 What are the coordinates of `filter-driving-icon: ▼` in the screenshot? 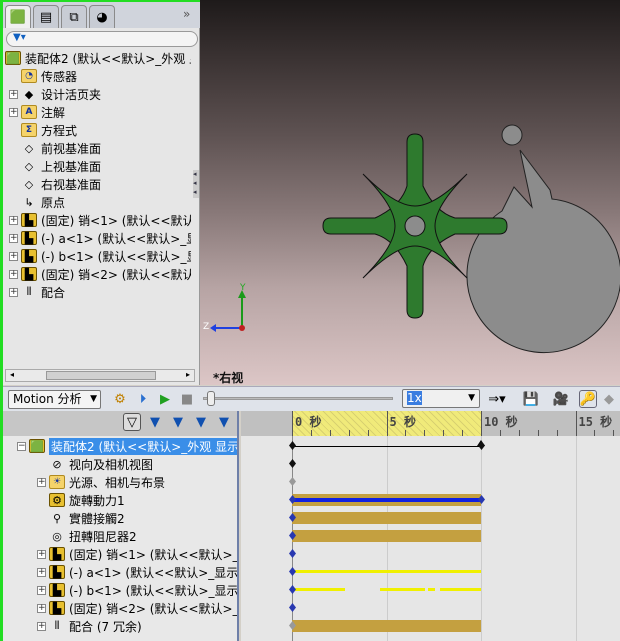 It's located at (155, 422).